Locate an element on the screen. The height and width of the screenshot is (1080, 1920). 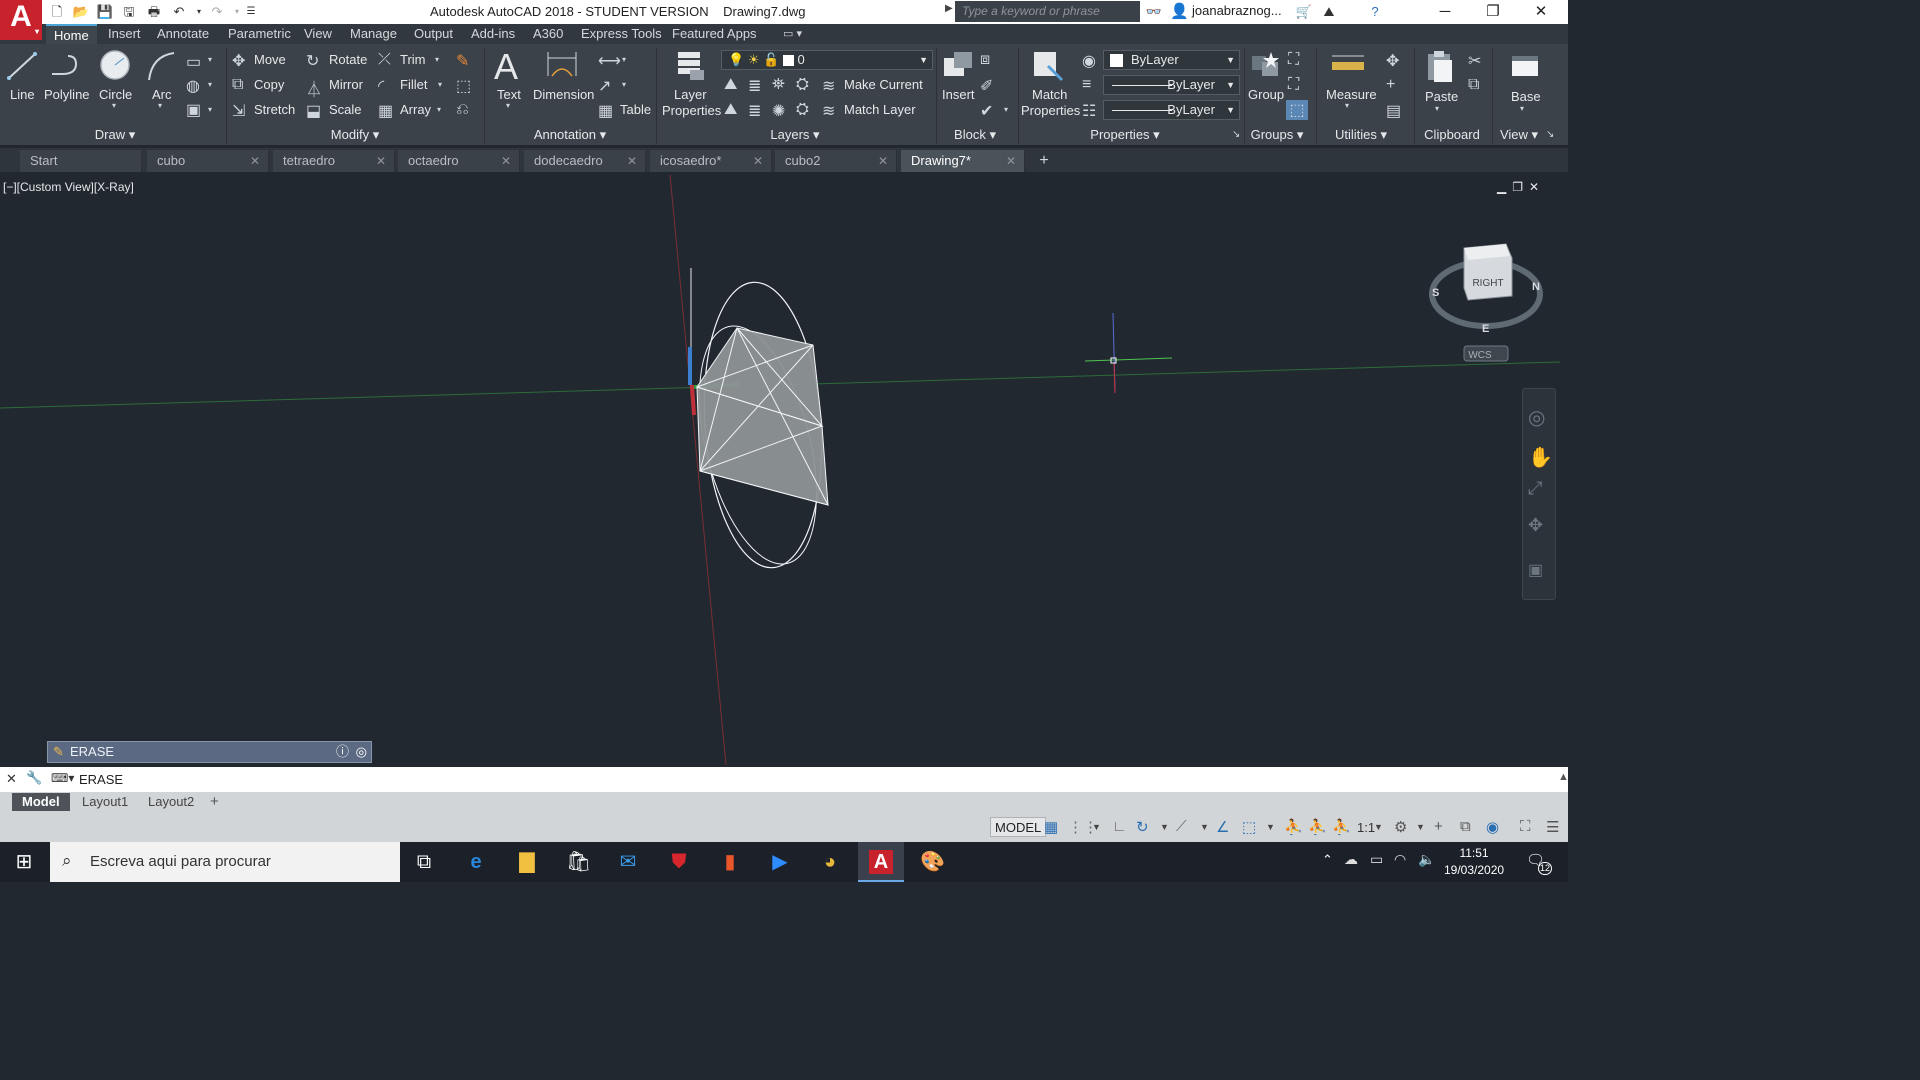
properties-panel-title: Properties ▾ is located at coordinates (1125, 135).